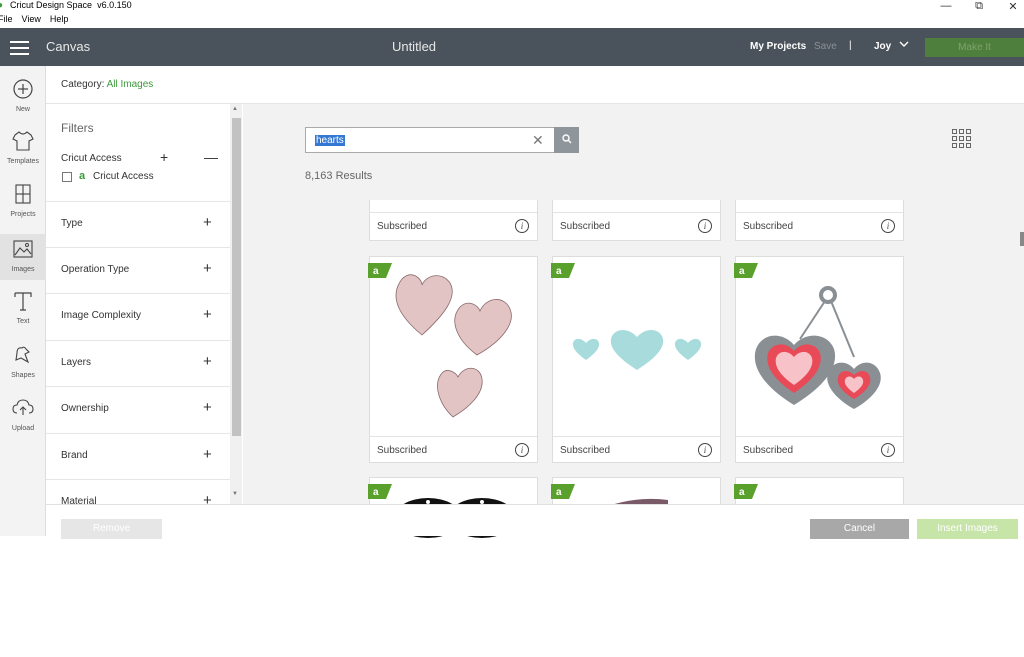  Describe the element at coordinates (79, 500) in the screenshot. I see `filter-label: Material` at that location.